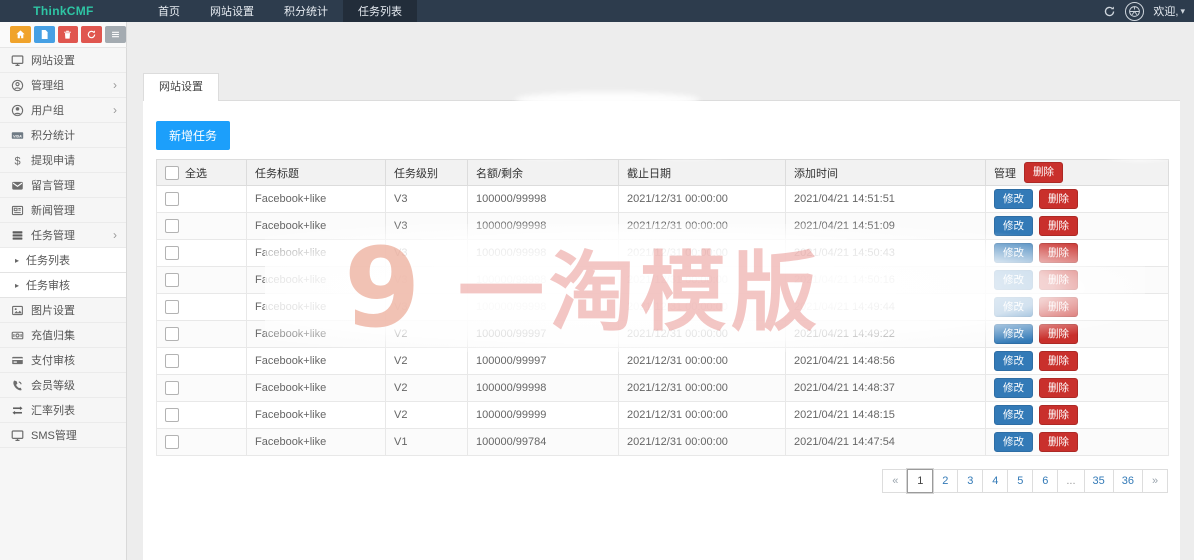  I want to click on sidebar-item-label: 提现申请, so click(53, 161).